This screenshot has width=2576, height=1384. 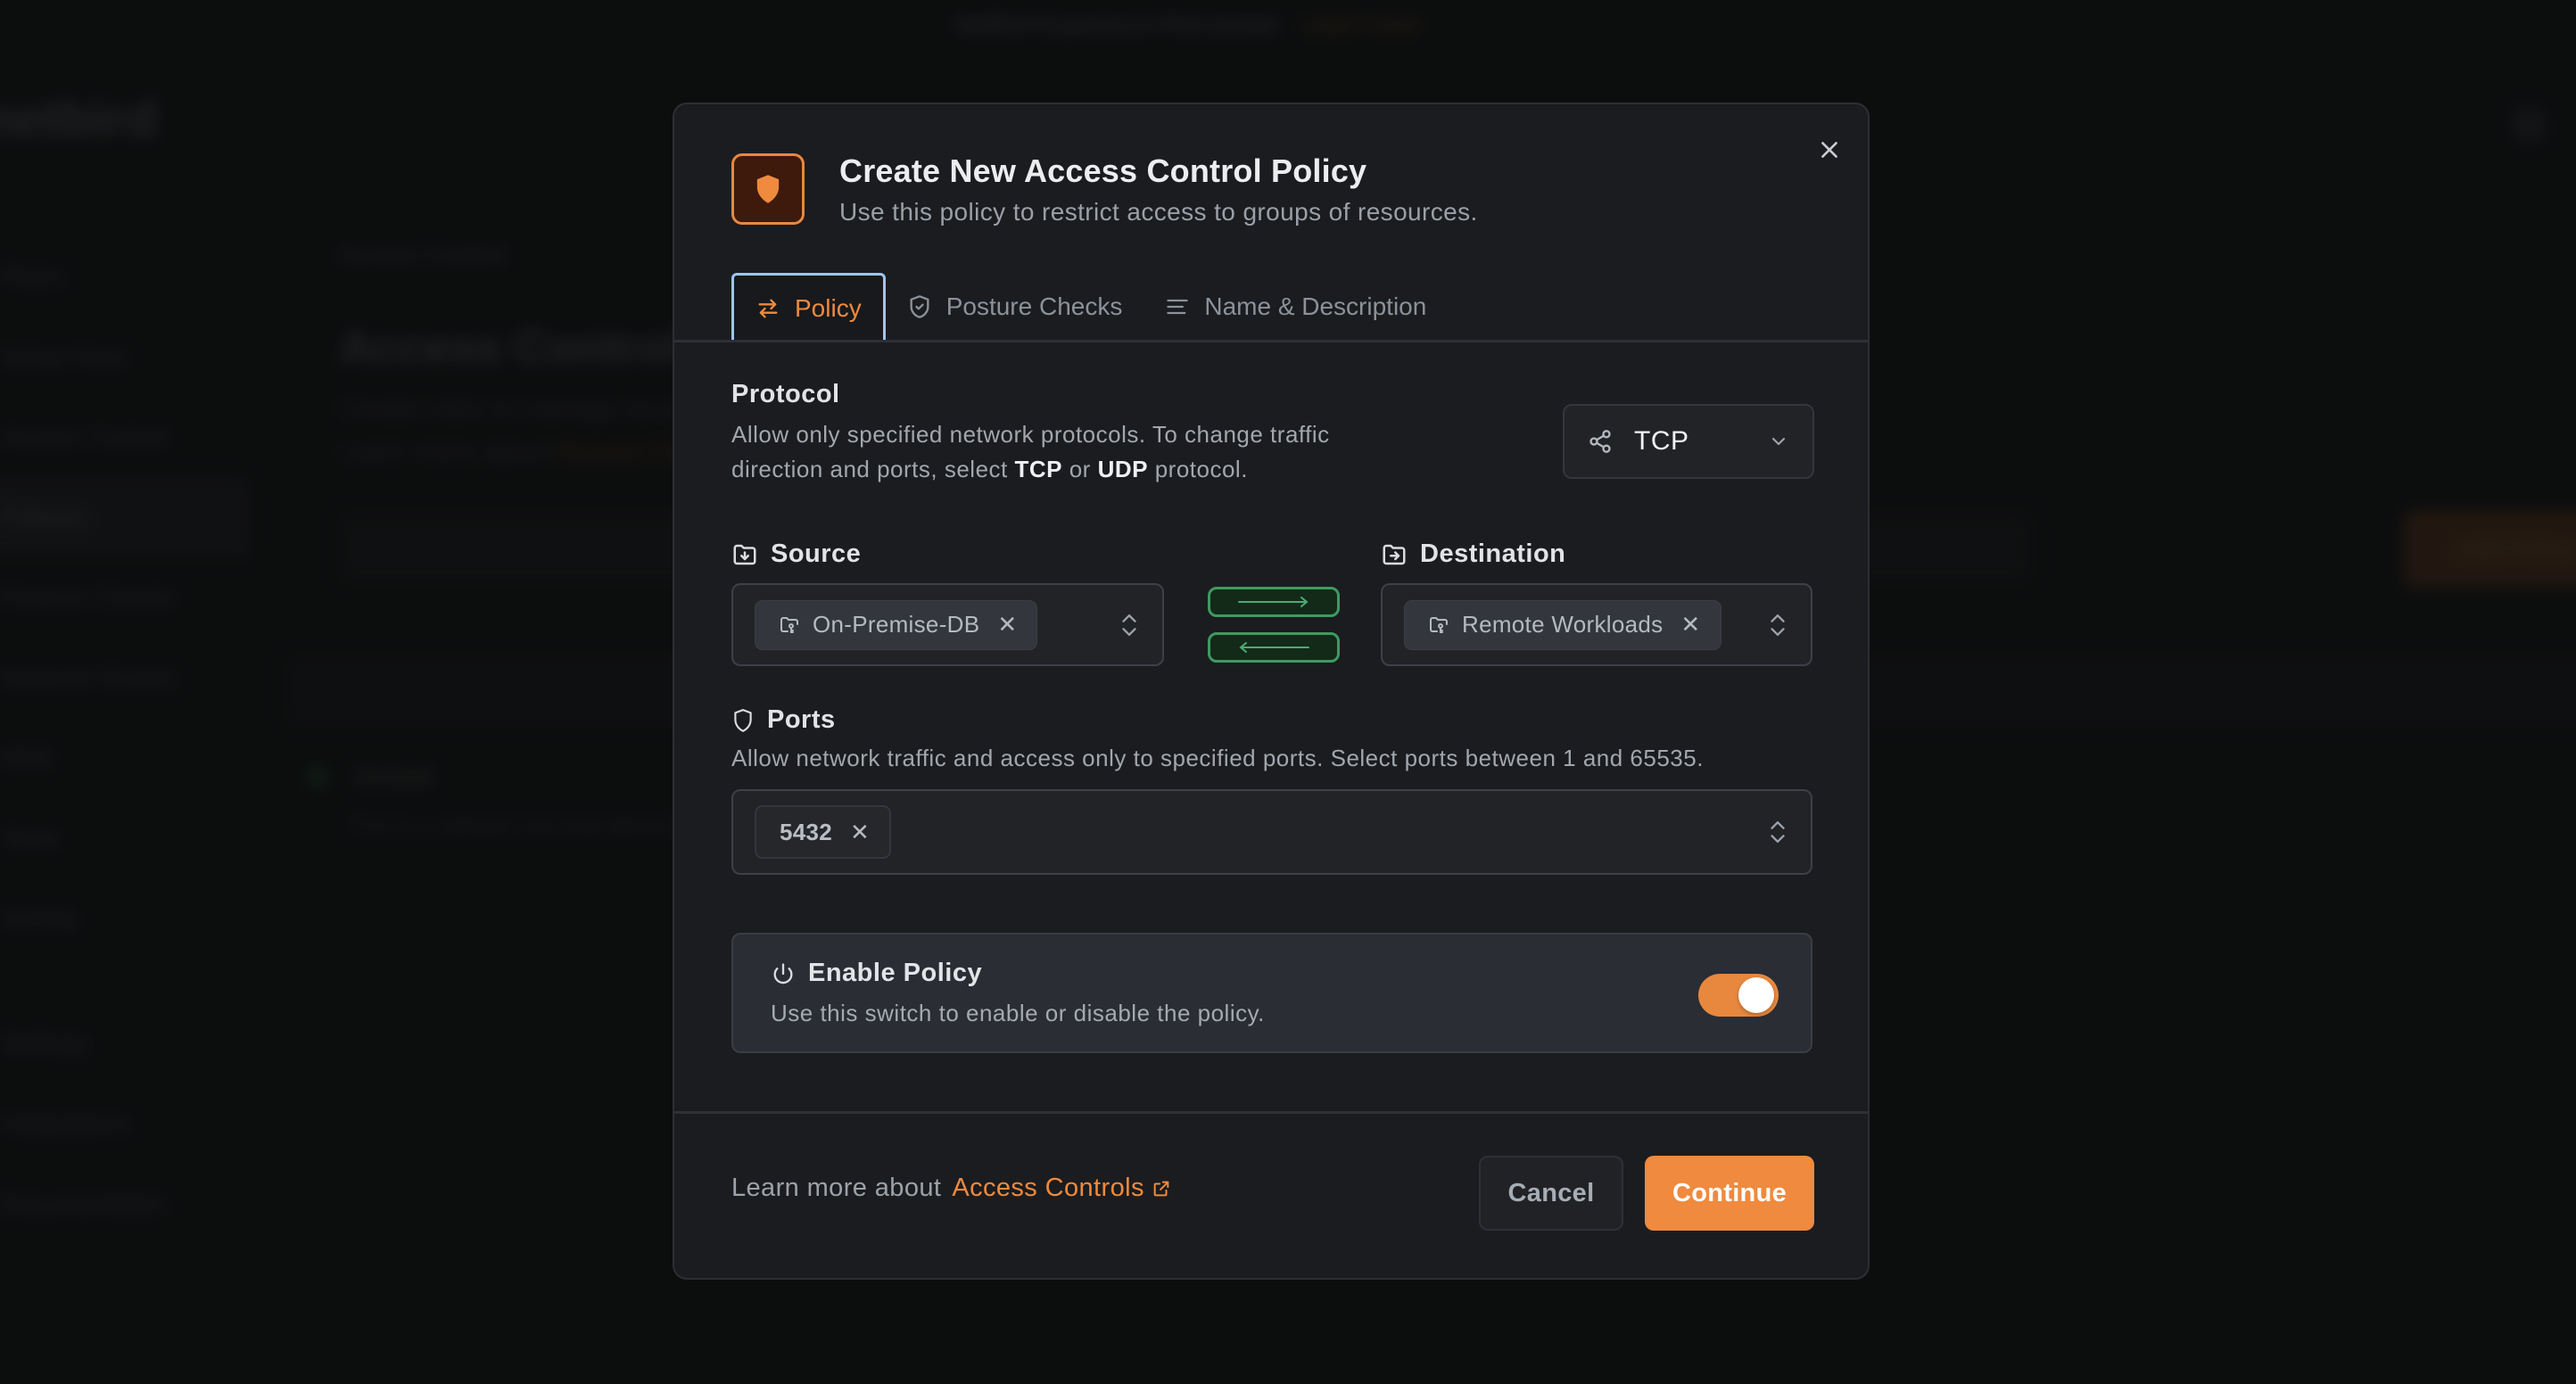 I want to click on enable-policy-toggle, so click(x=1739, y=996).